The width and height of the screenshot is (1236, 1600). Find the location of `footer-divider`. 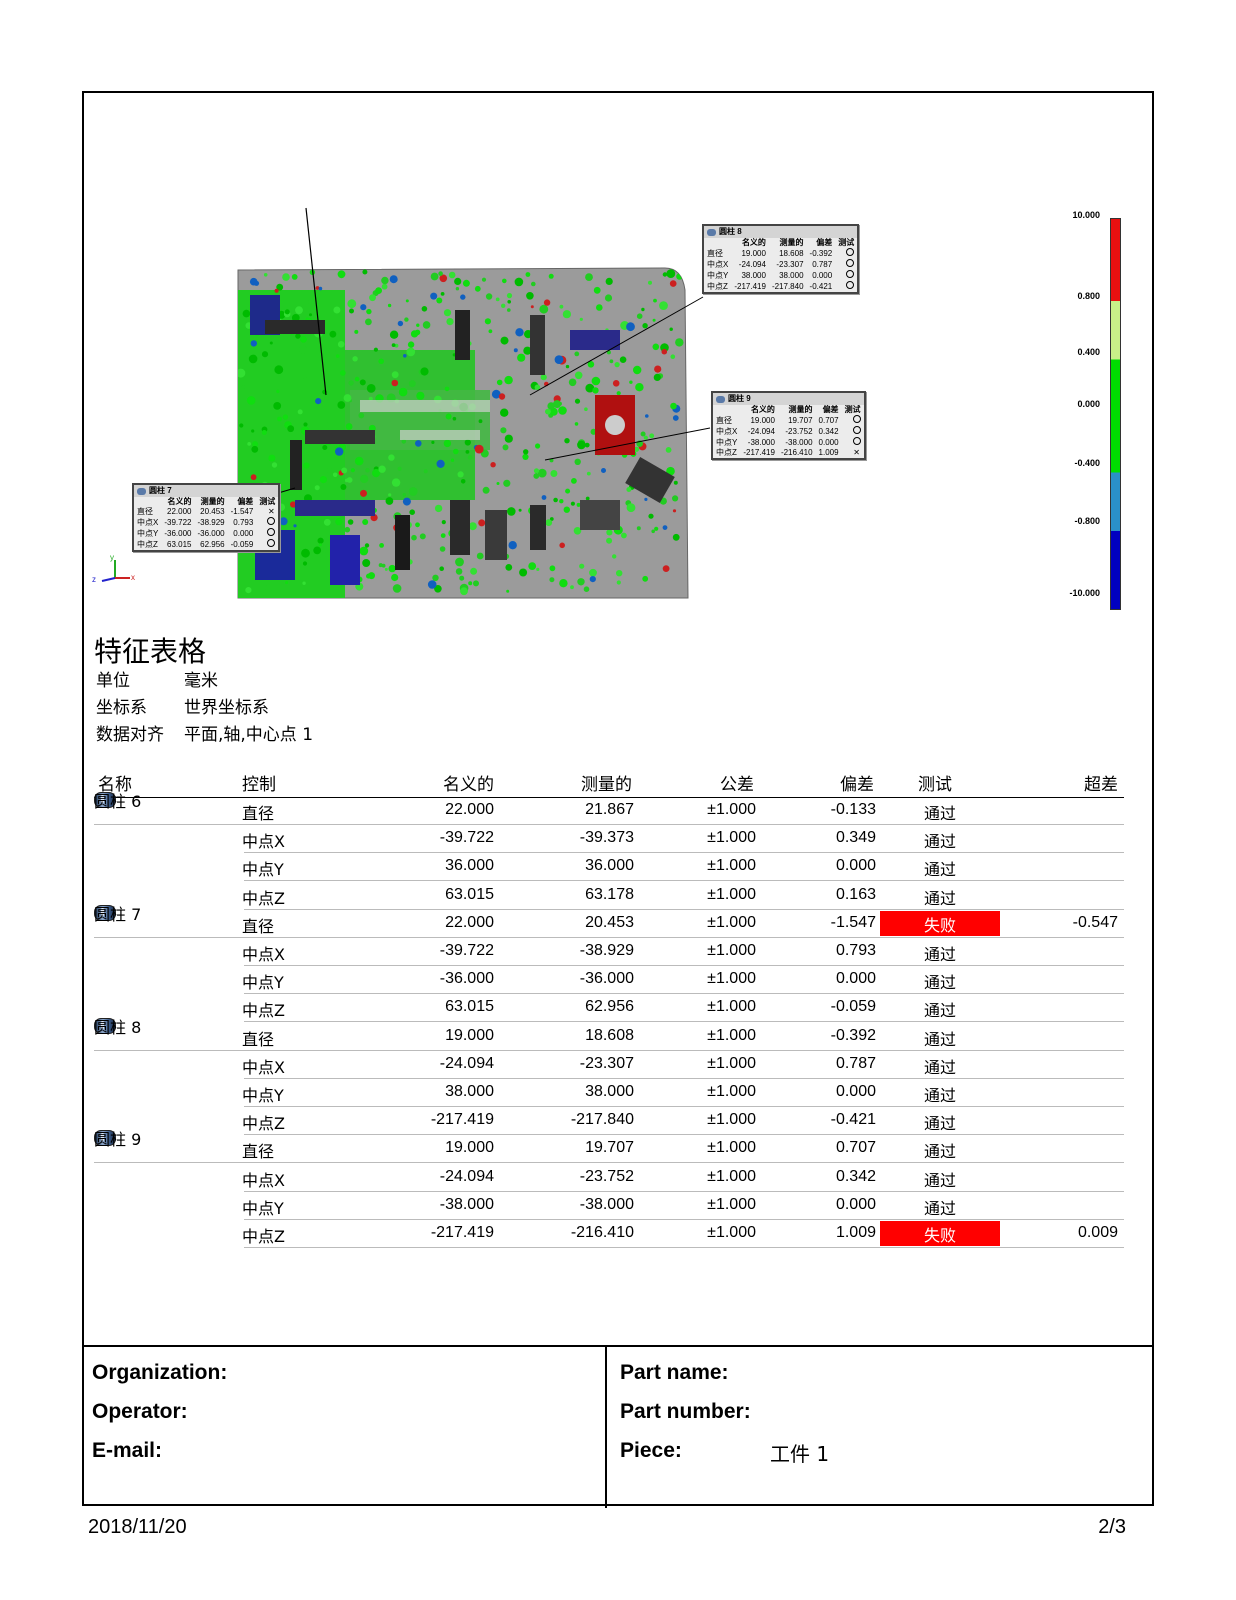

footer-divider is located at coordinates (606, 1427).